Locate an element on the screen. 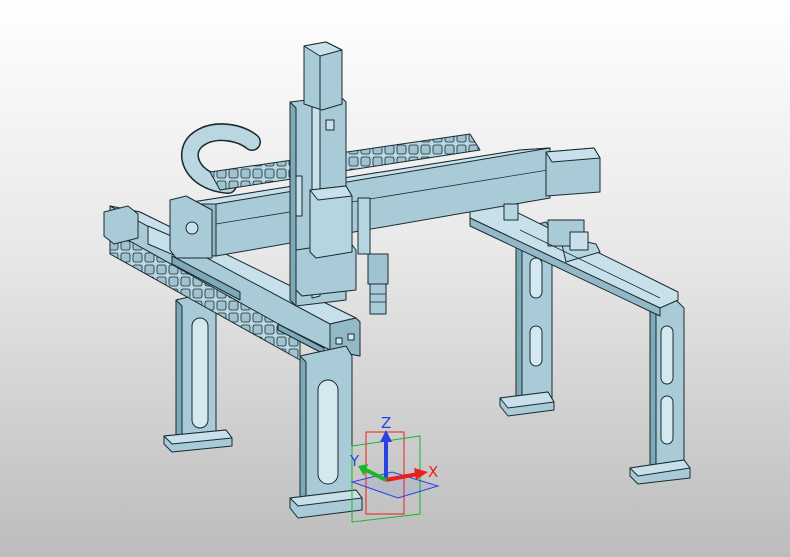  x-axis-label: X is located at coordinates (433, 472).